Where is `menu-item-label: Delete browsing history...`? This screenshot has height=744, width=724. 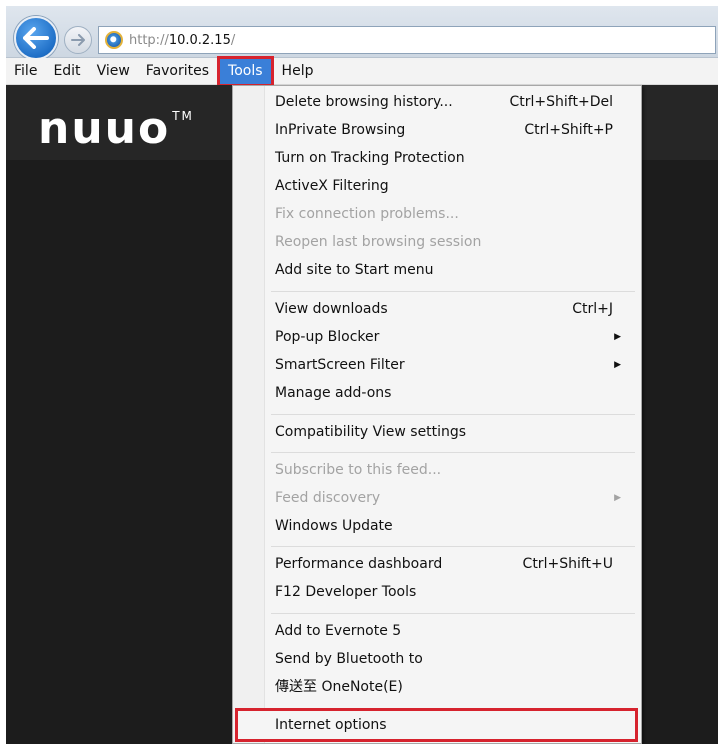
menu-item-label: Delete browsing history... is located at coordinates (364, 102).